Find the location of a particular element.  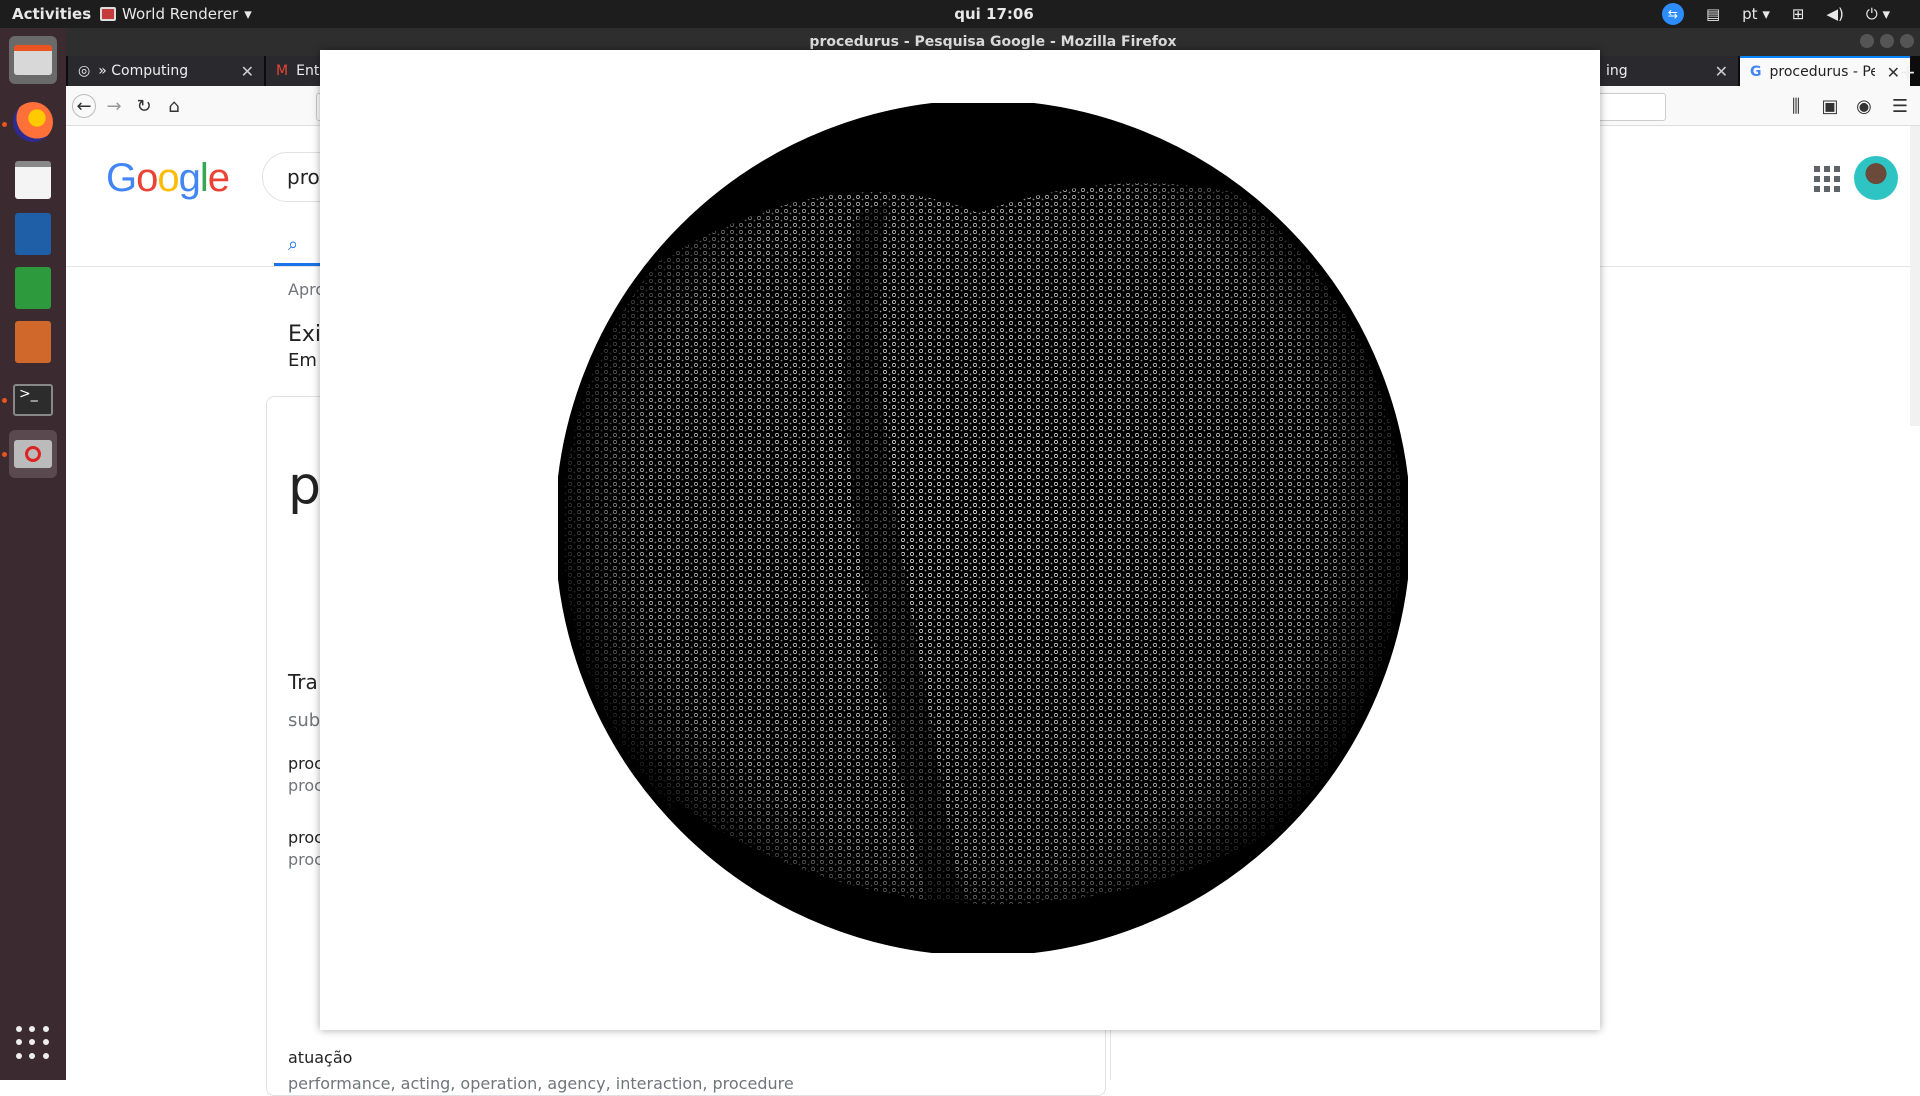

home-button: ⌂ is located at coordinates (174, 106).